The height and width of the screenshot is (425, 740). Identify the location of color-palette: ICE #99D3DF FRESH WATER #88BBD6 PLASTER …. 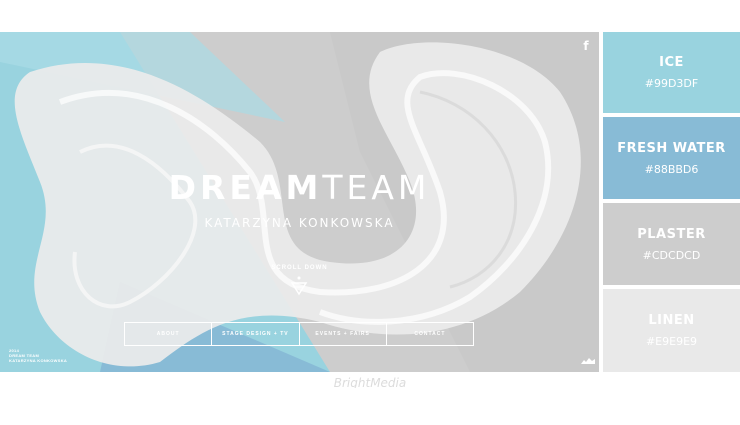
(671, 202).